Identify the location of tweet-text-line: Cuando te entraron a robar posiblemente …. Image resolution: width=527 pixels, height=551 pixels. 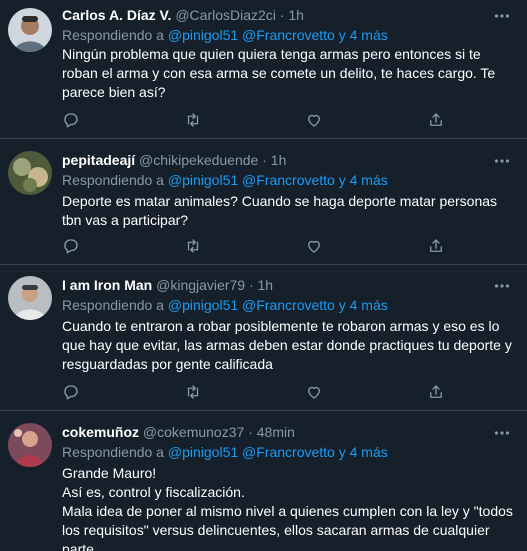
(287, 345).